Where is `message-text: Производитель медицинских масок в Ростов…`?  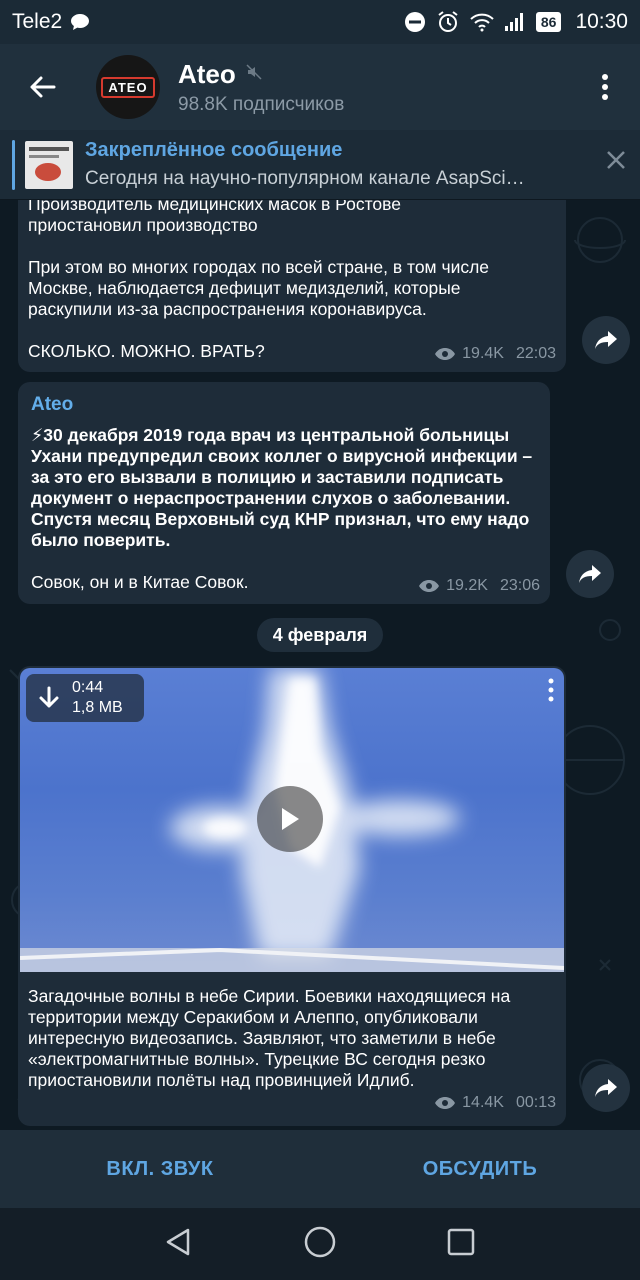
message-text: Производитель медицинских масок в Ростов… is located at coordinates (214, 217).